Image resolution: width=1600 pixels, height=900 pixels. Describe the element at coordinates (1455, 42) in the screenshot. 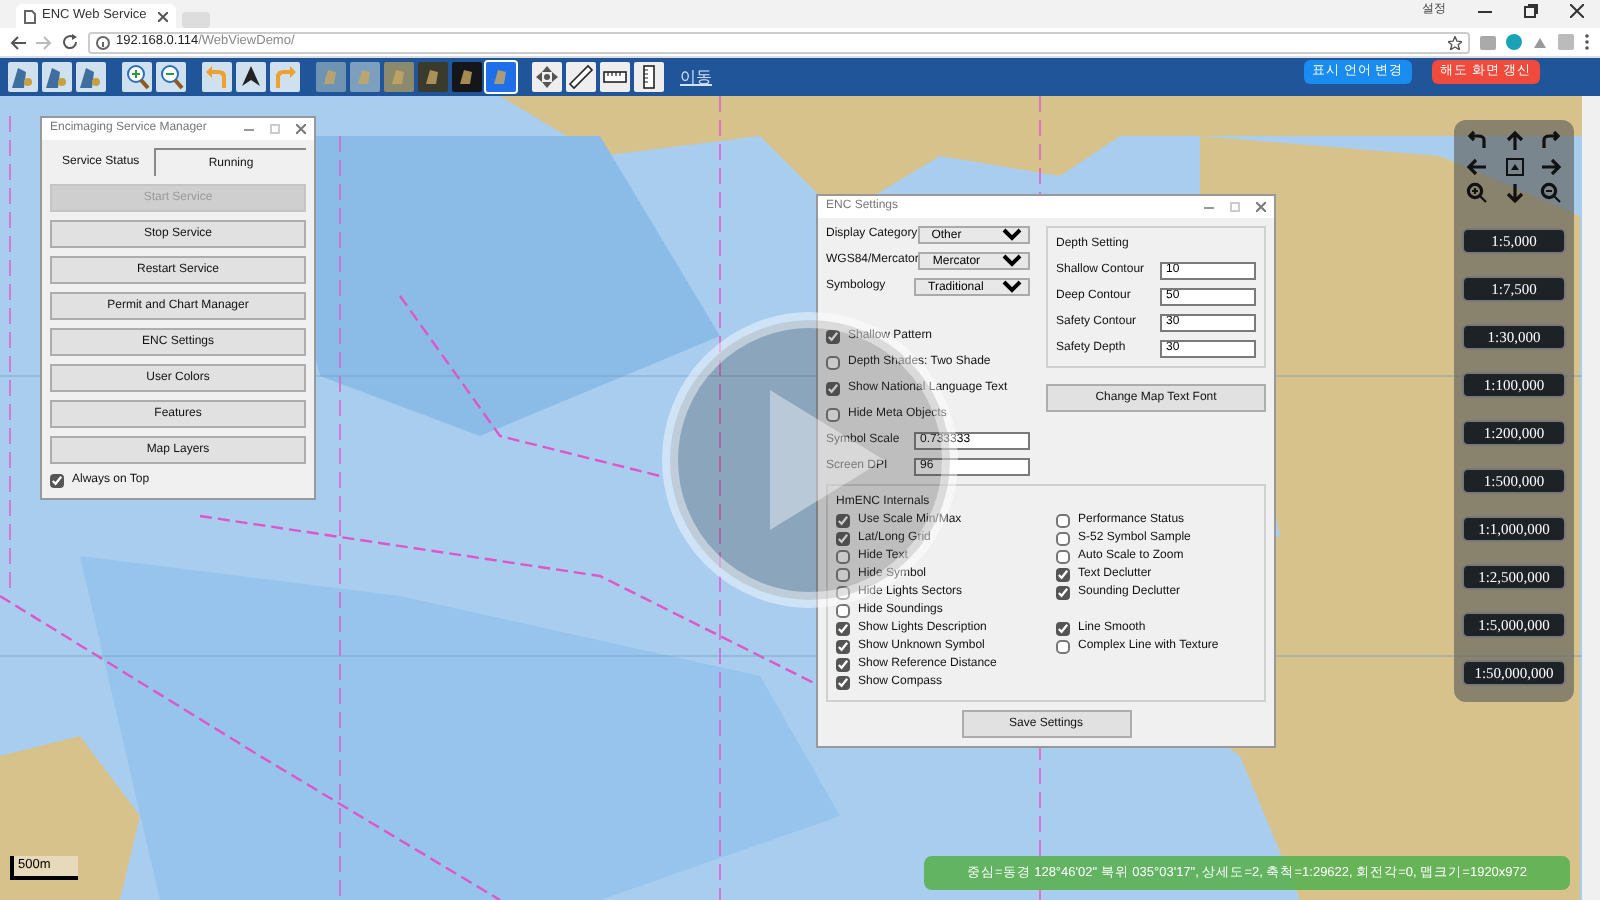

I see `star-icon` at that location.